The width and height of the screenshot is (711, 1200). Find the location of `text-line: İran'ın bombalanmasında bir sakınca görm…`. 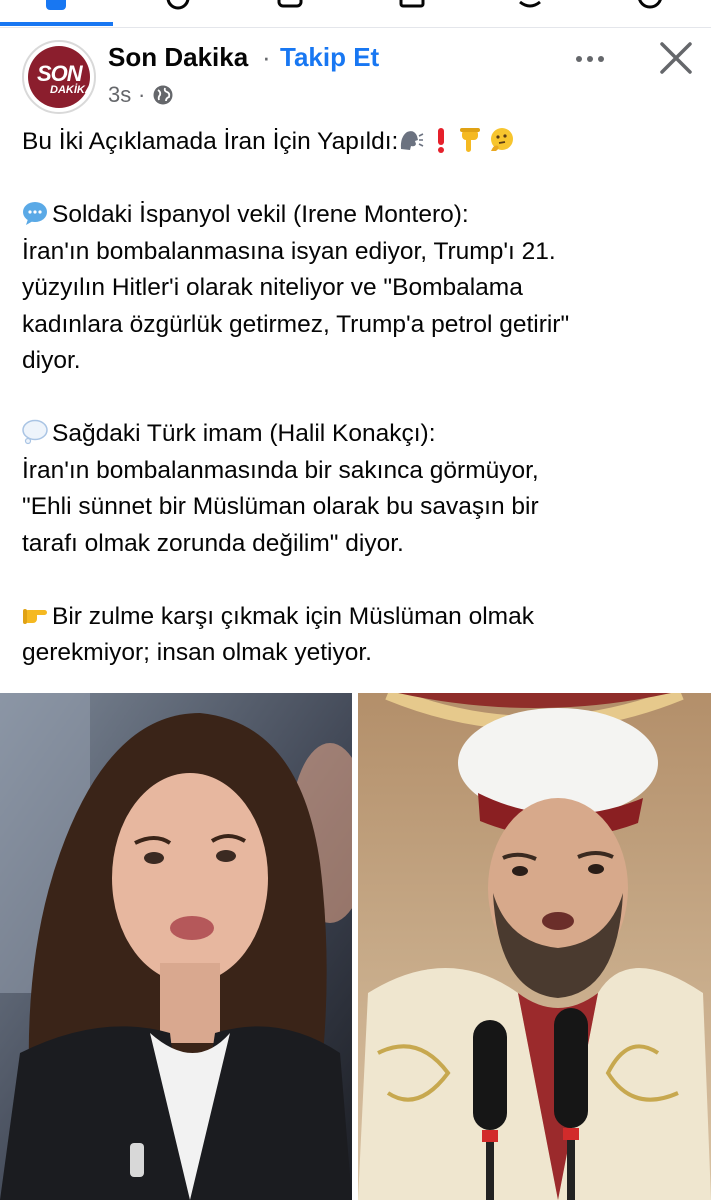

text-line: İran'ın bombalanmasında bir sakınca görm… is located at coordinates (280, 470).